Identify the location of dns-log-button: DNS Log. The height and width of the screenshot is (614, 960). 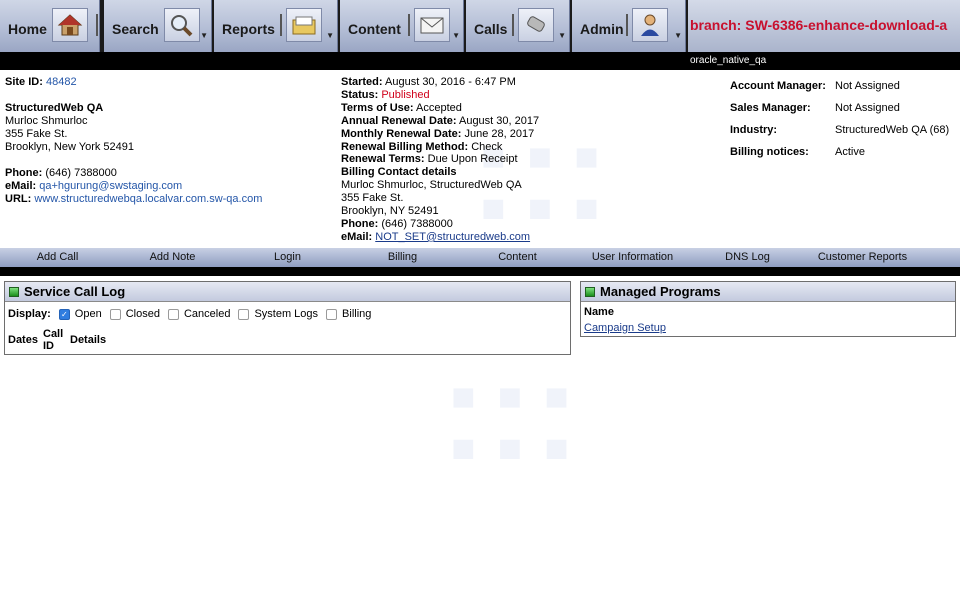
(747, 257).